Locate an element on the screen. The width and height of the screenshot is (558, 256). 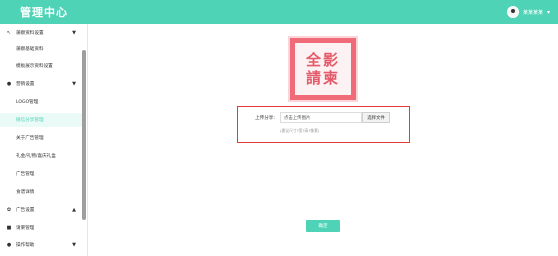
sidebar-item-about-ads: 关于广告管理 is located at coordinates (41, 138).